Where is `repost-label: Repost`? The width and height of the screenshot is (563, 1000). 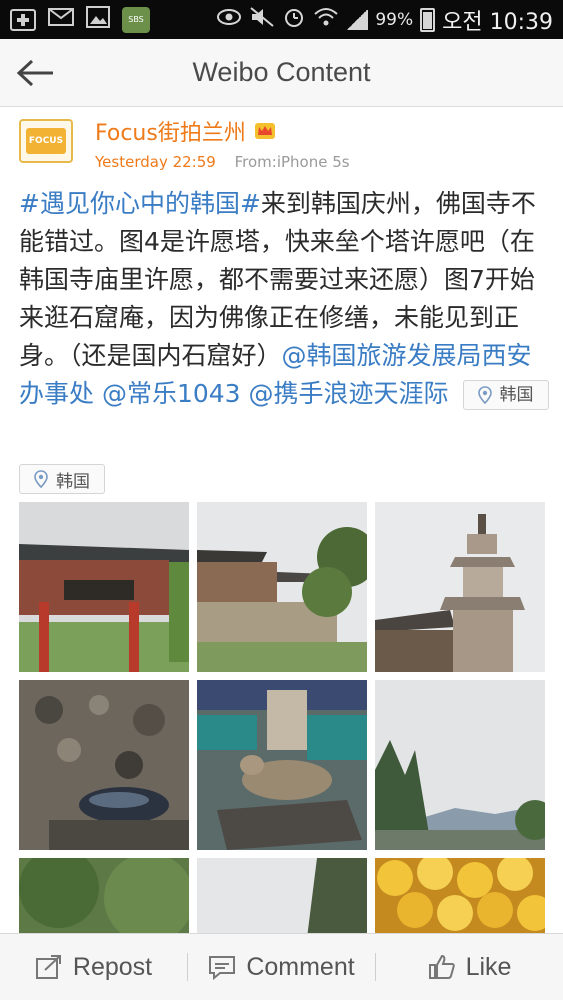
repost-label: Repost is located at coordinates (112, 966).